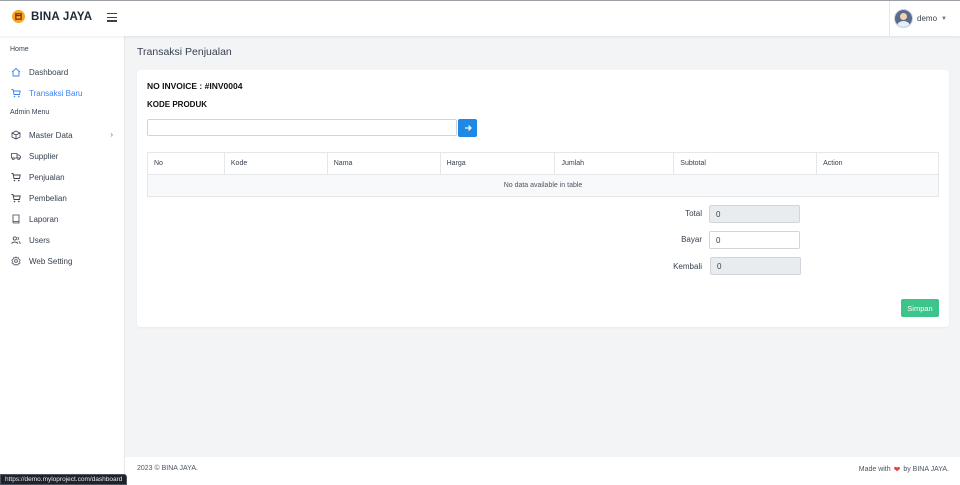  Describe the element at coordinates (16, 240) in the screenshot. I see `users-icon` at that location.